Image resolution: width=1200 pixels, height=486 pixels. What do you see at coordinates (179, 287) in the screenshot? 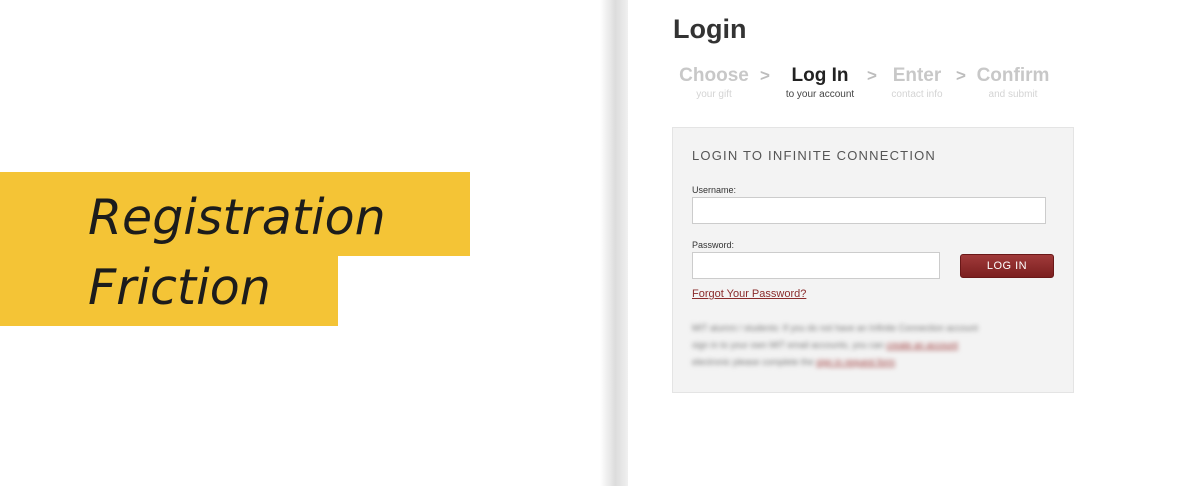
I see `headline-line-2: Friction` at bounding box center [179, 287].